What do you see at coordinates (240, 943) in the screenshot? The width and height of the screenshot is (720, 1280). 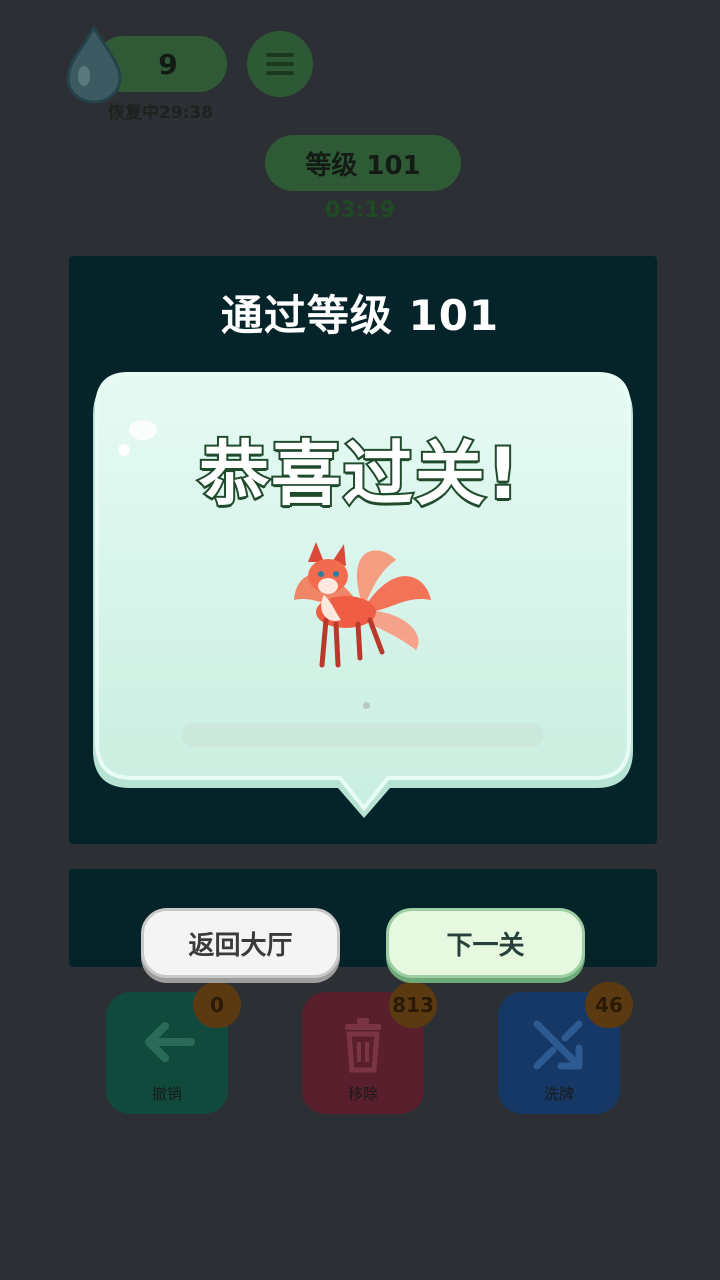 I see `back-to-lobby-button: 返回大厅` at bounding box center [240, 943].